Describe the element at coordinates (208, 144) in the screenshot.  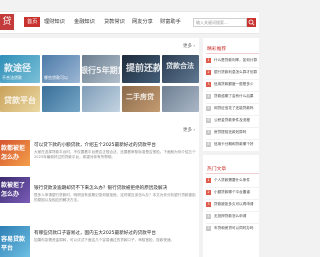
I see `rank-number: 8` at that location.